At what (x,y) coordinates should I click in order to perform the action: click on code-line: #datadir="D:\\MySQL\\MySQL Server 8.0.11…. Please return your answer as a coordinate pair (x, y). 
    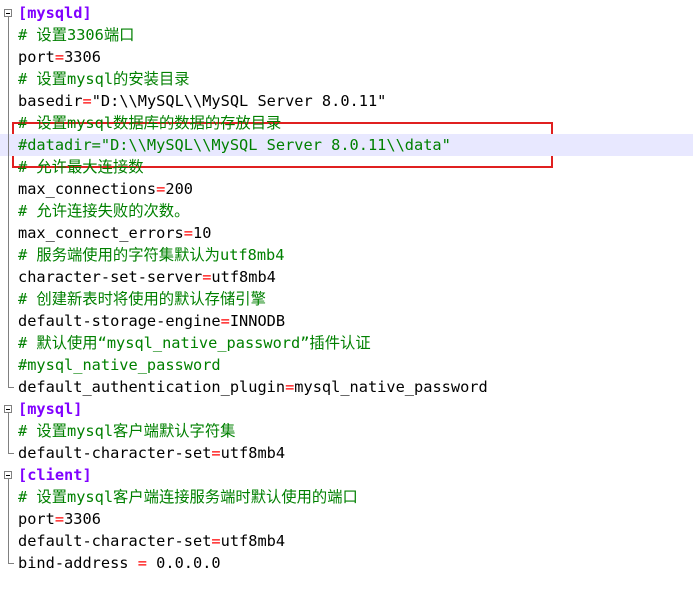
    Looking at the image, I should click on (346, 145).